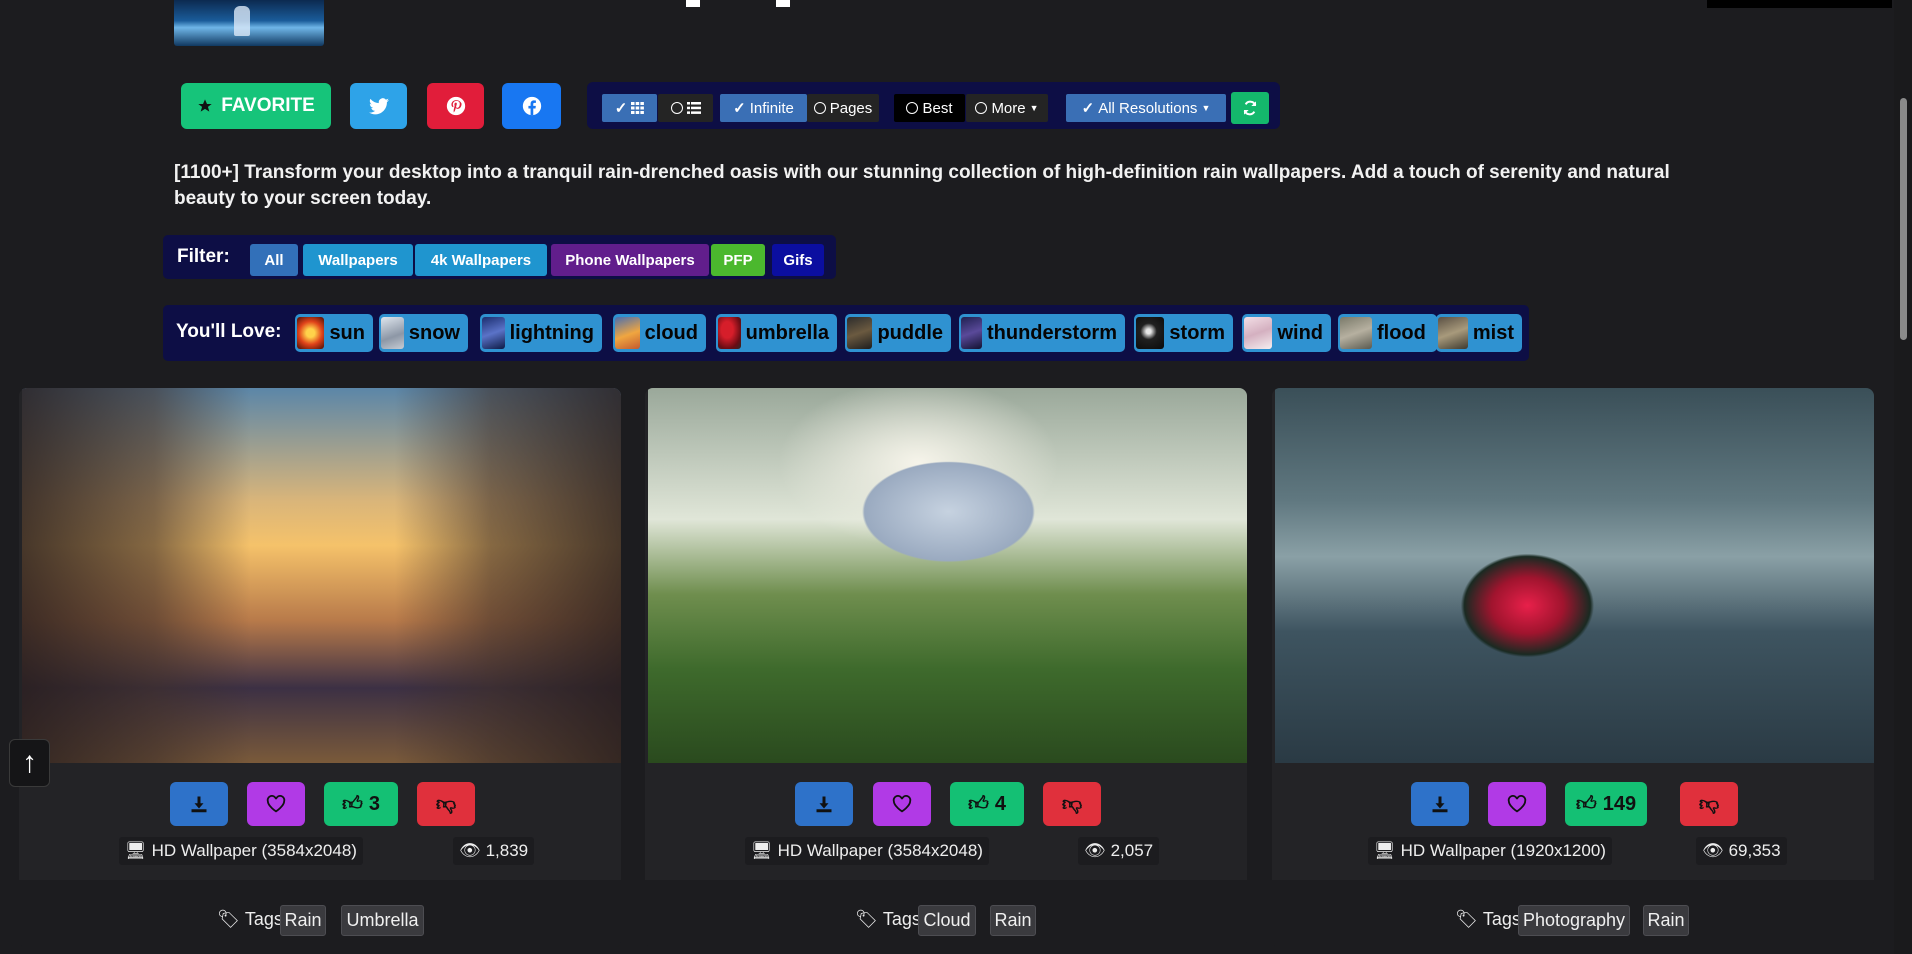 Image resolution: width=1912 pixels, height=954 pixels. I want to click on view-count-text: 1,839, so click(507, 850).